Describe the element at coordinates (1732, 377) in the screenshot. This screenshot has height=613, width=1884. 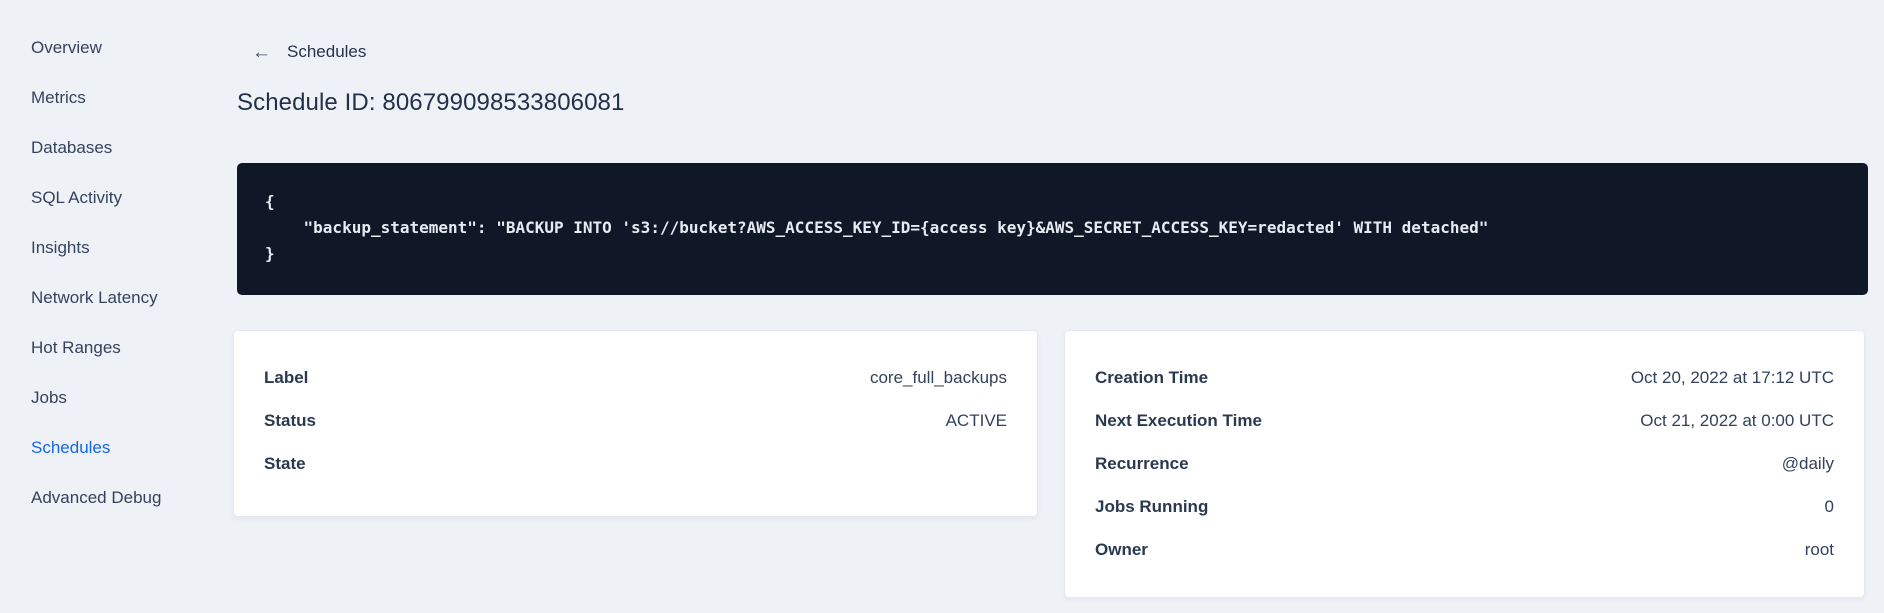
I see `row-value: Oct 20, 2022 at 17:12 UTC` at that location.